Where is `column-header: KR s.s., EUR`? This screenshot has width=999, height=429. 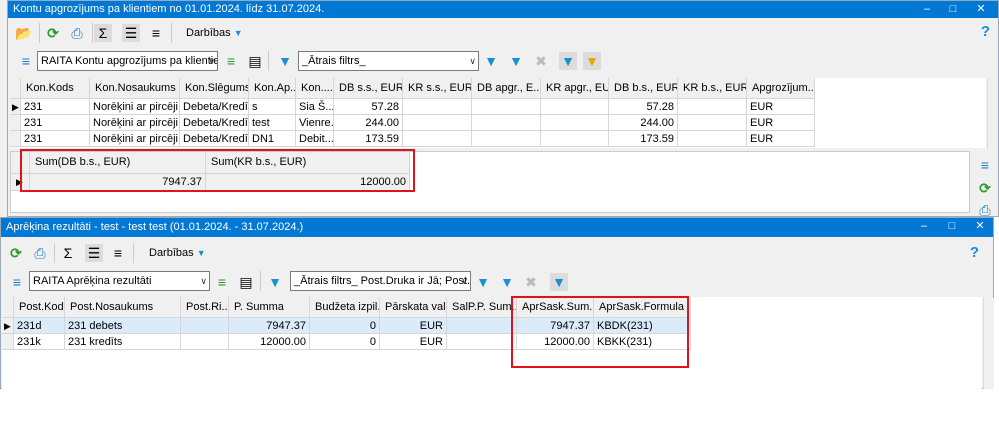 column-header: KR s.s., EUR is located at coordinates (437, 88).